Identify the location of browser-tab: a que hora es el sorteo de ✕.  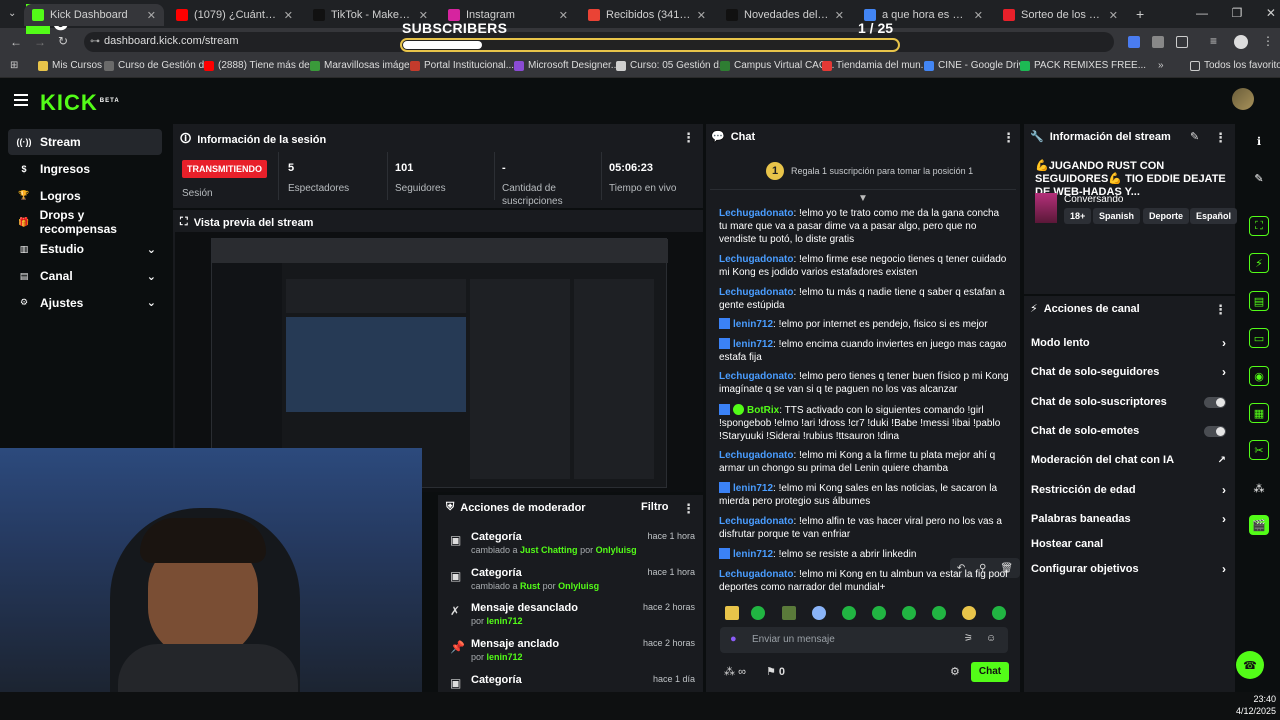
(923, 15).